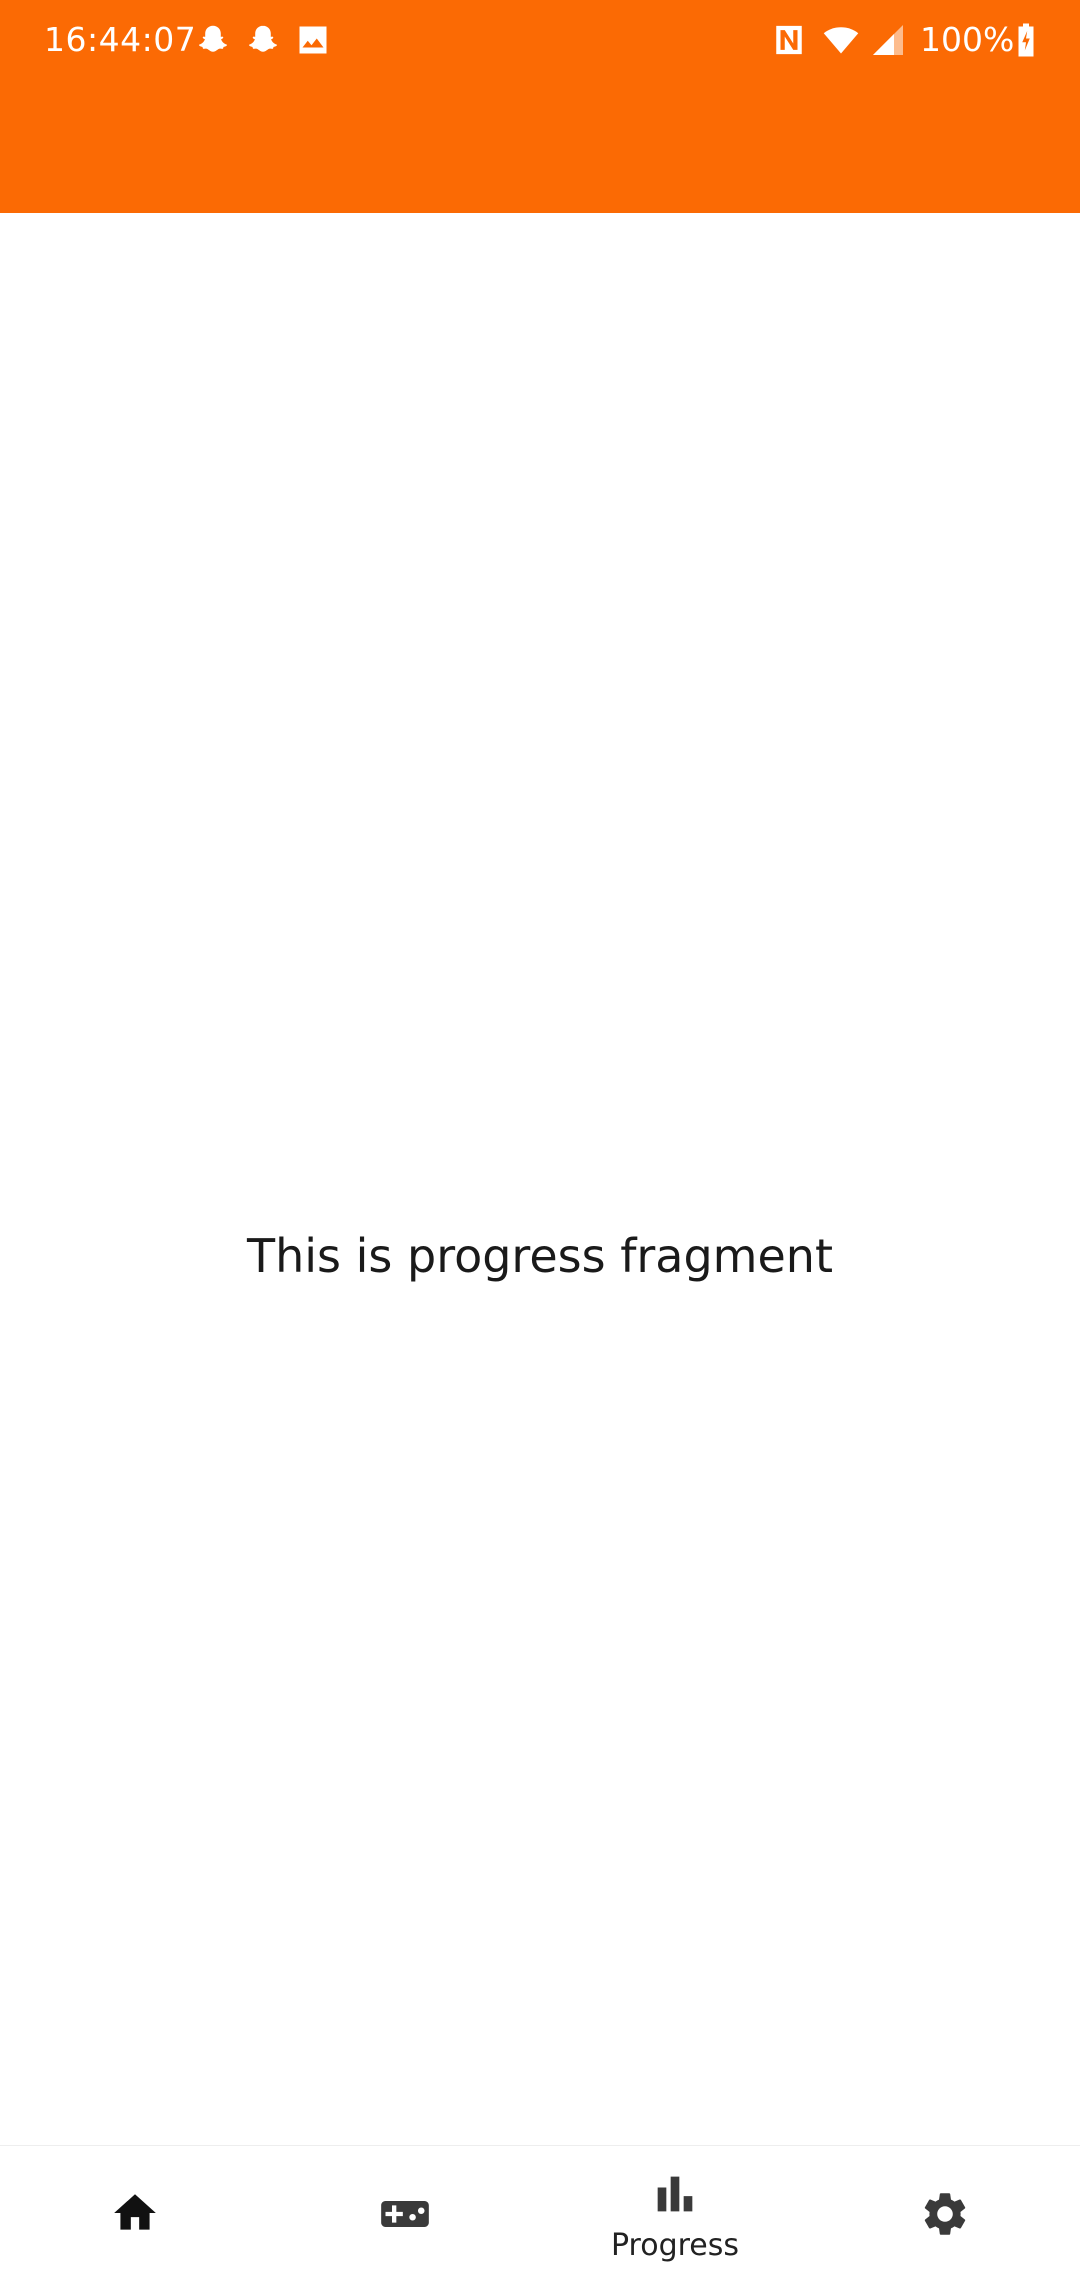 The height and width of the screenshot is (2280, 1080). I want to click on nav-item-games, so click(405, 2213).